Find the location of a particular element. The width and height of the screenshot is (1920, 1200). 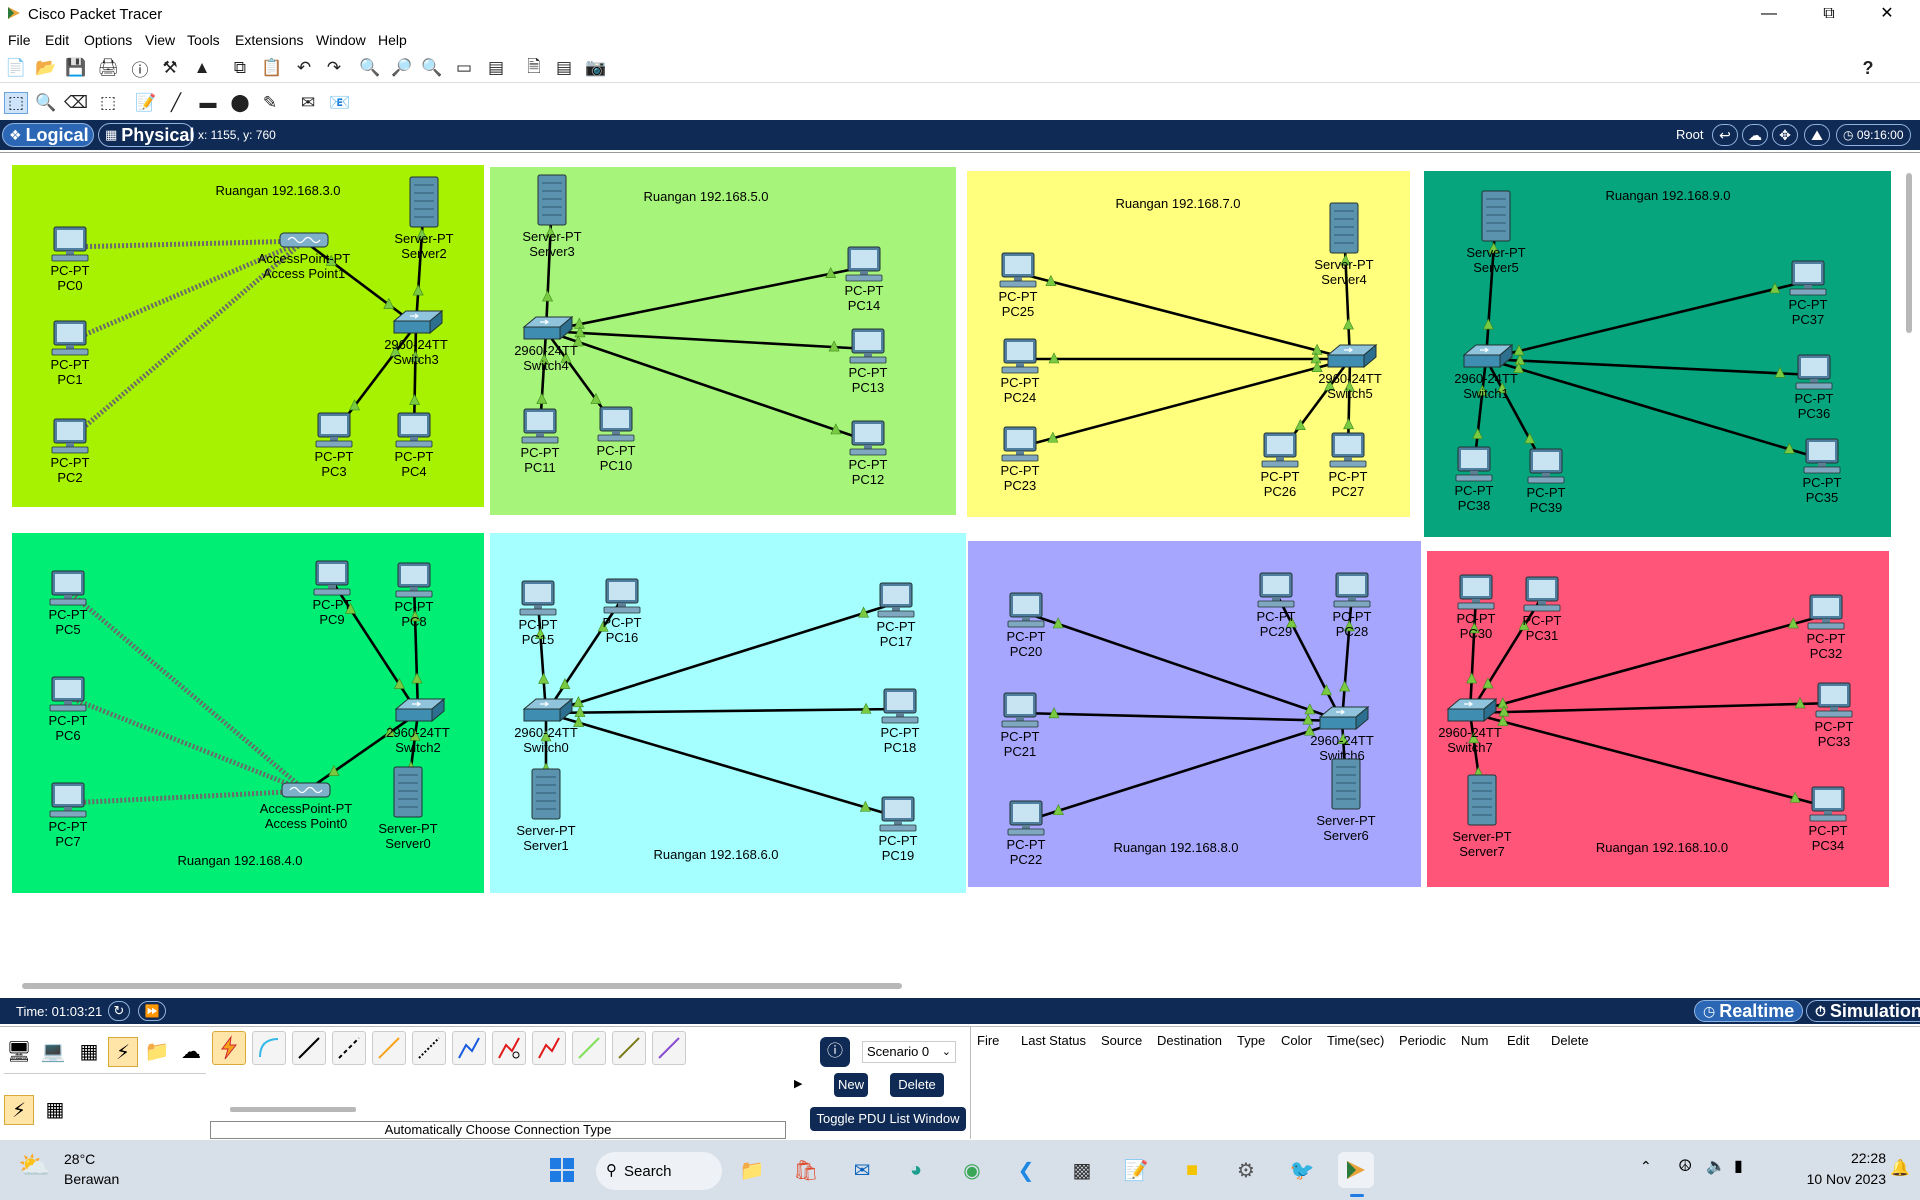

device-pc15: PC-PTPC15 is located at coordinates (538, 613).